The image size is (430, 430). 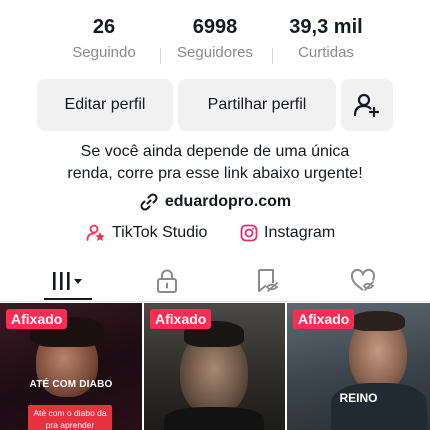 I want to click on shirt-shape, so click(x=214, y=418).